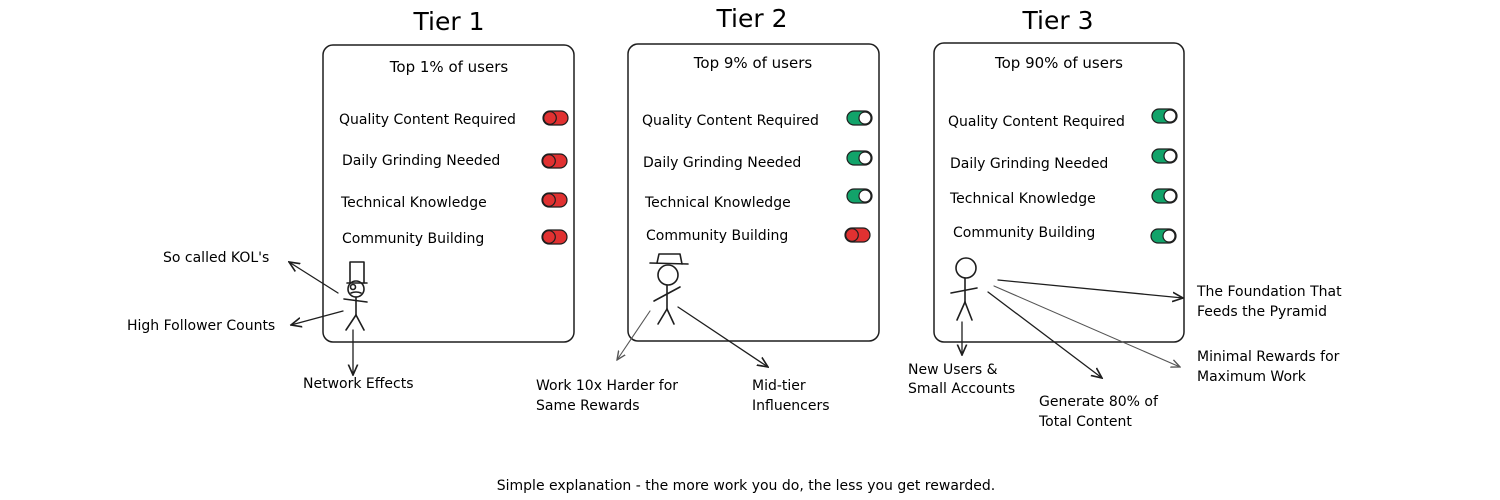  What do you see at coordinates (1268, 357) in the screenshot?
I see `minimal-rewards-label-line1: Minimal Rewards for` at bounding box center [1268, 357].